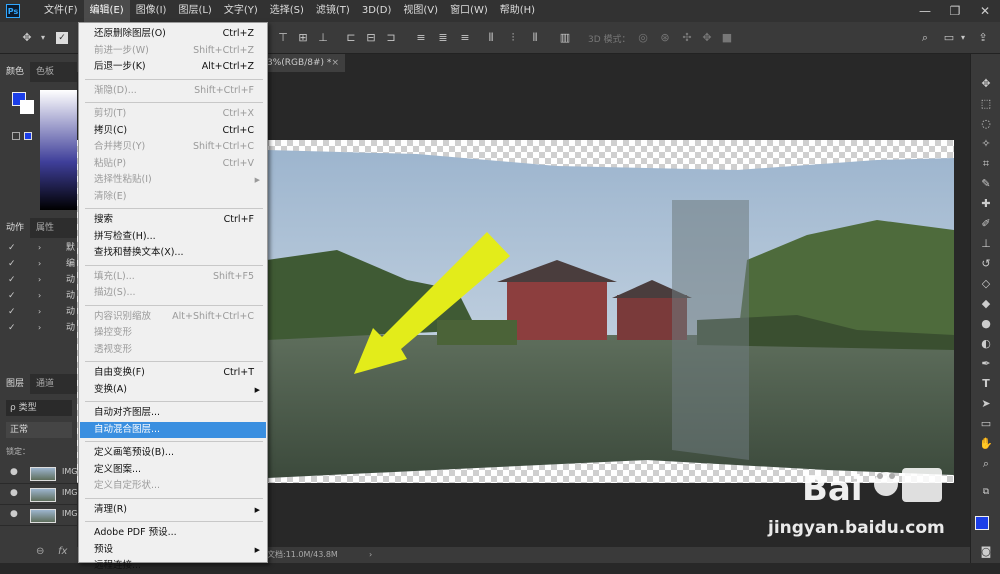  I want to click on 3d-pan-icon: ✣, so click(687, 38).